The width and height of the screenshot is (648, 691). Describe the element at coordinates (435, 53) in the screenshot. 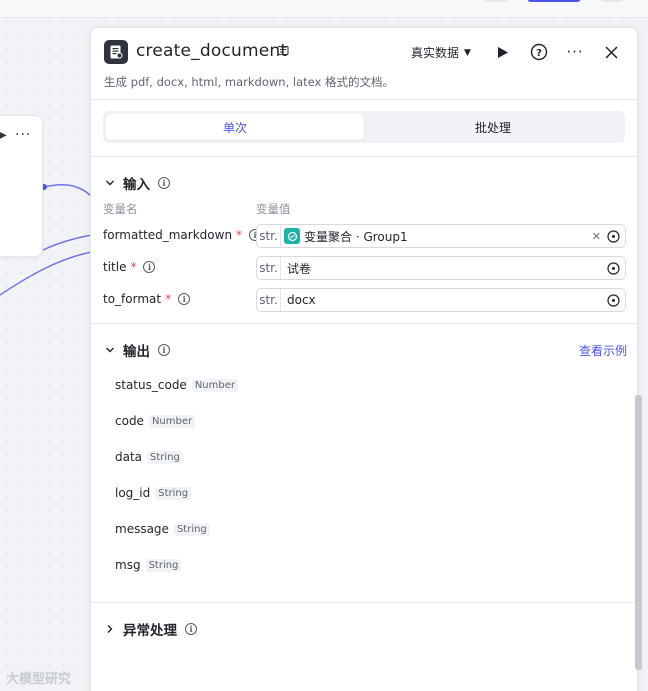

I see `data-mode-label: 真实数据` at that location.